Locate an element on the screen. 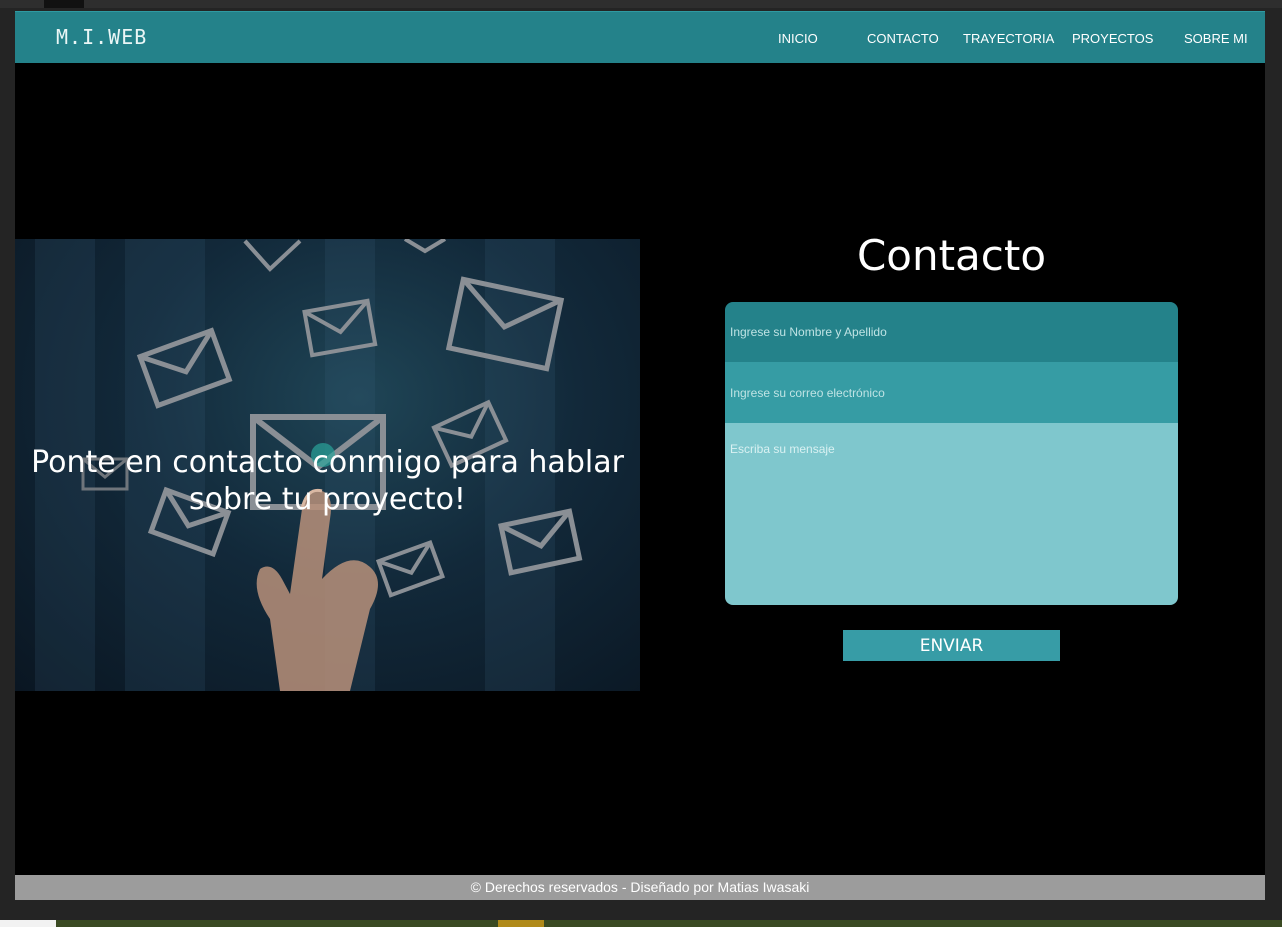 This screenshot has width=1282, height=927. contact-title: Contacto is located at coordinates (951, 255).